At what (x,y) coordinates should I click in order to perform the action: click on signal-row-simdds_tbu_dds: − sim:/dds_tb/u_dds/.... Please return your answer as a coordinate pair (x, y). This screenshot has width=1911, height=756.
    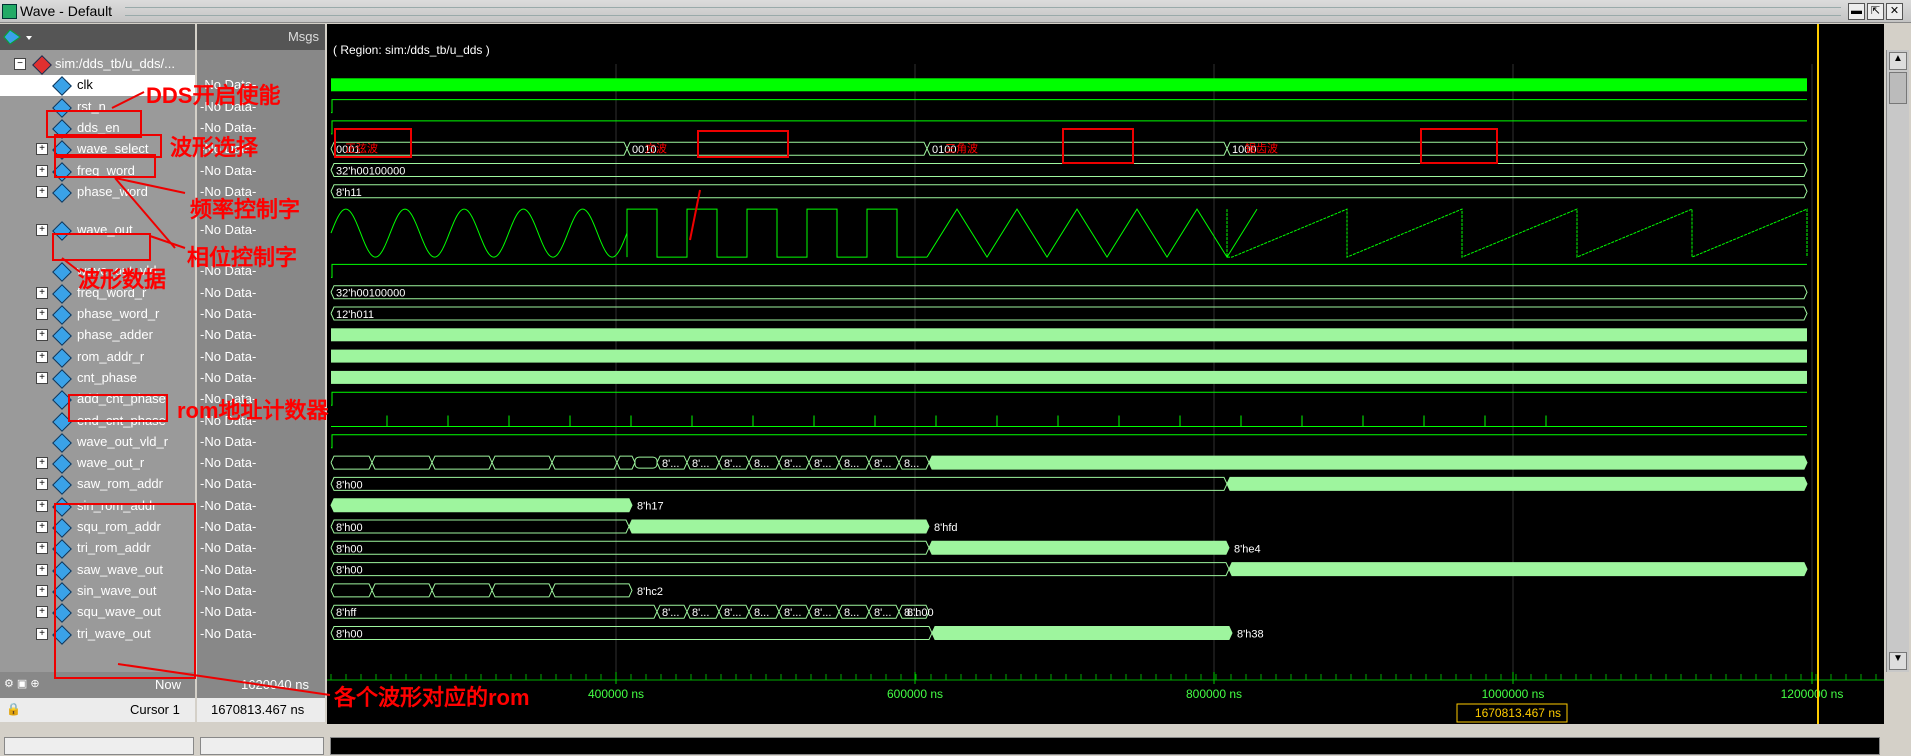
    Looking at the image, I should click on (97, 64).